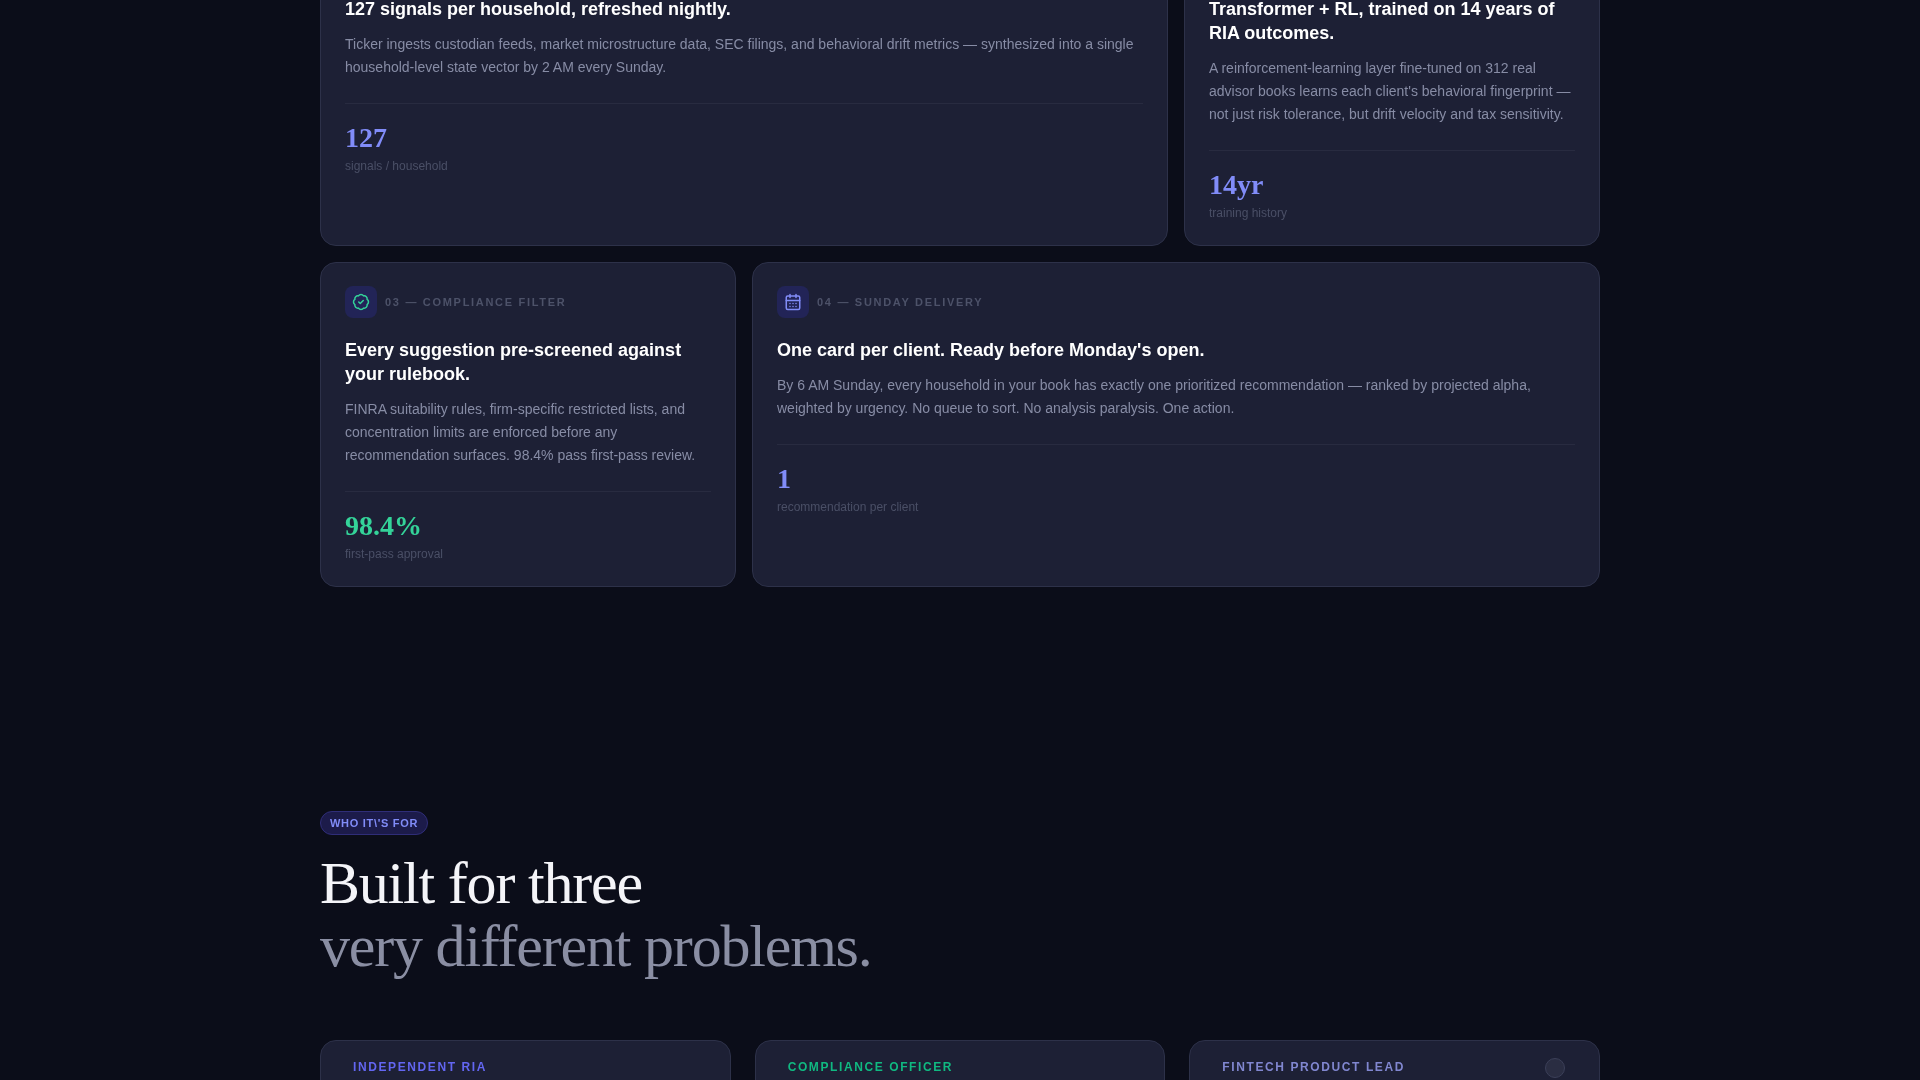 The width and height of the screenshot is (1920, 1080). What do you see at coordinates (1382, 22) in the screenshot?
I see `card-title: Transformer + RL, trained on 14 years of RIA outcomes.` at bounding box center [1382, 22].